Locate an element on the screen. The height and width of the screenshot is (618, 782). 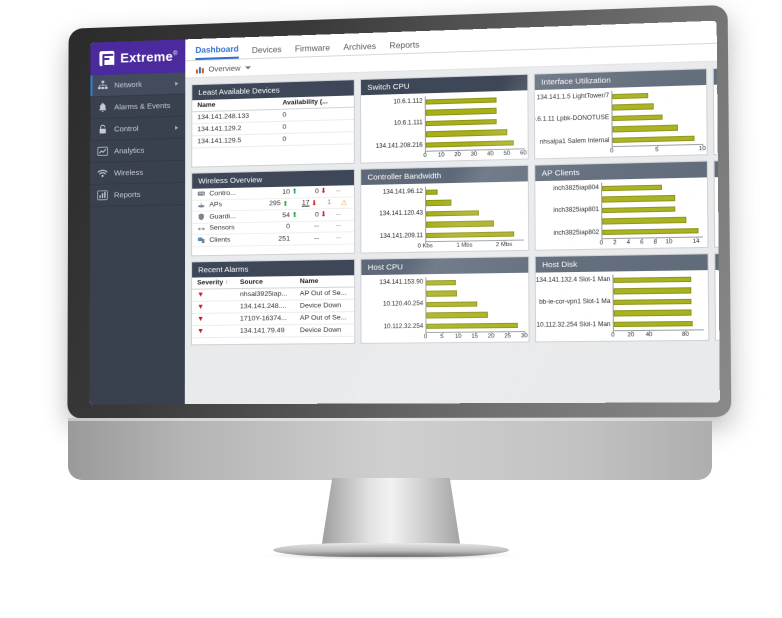
wireless-overview-count: 0 is located at coordinates (288, 227).